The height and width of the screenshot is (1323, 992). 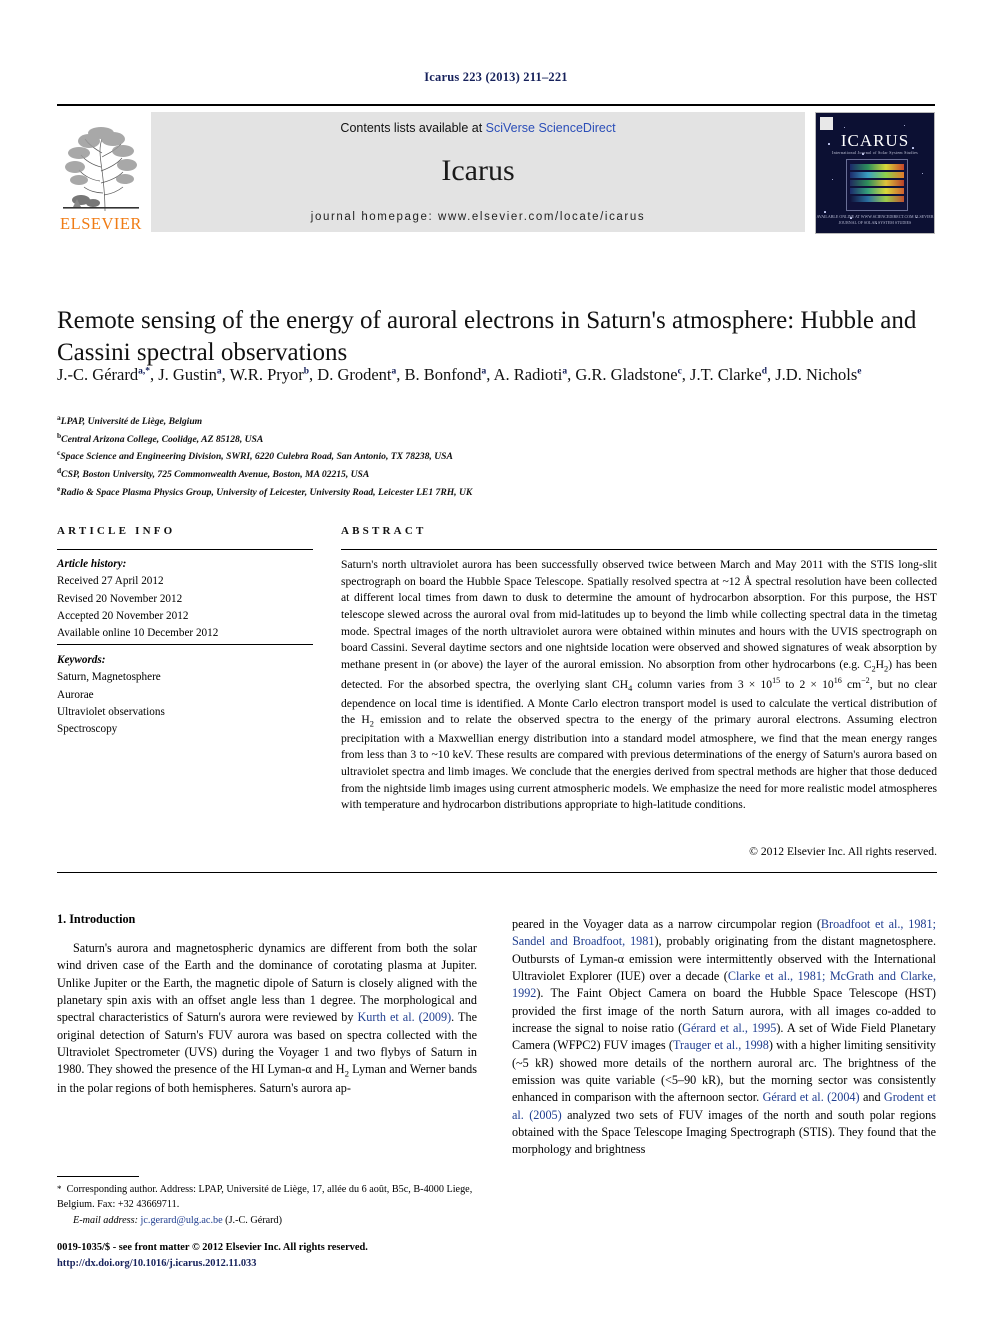 I want to click on masthead-top-rule, so click(x=496, y=105).